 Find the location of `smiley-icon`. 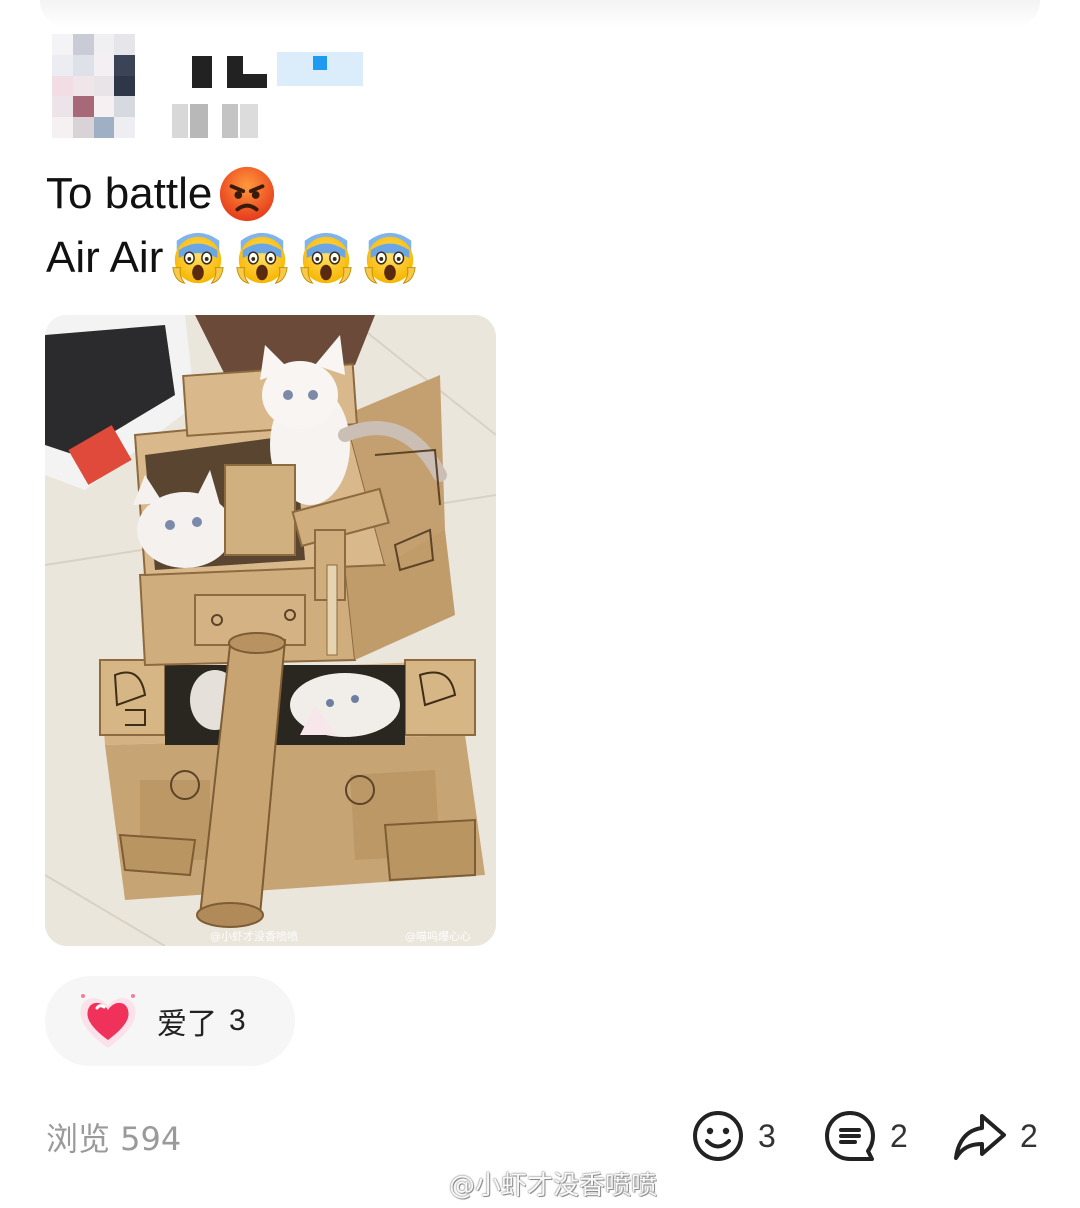

smiley-icon is located at coordinates (718, 1136).